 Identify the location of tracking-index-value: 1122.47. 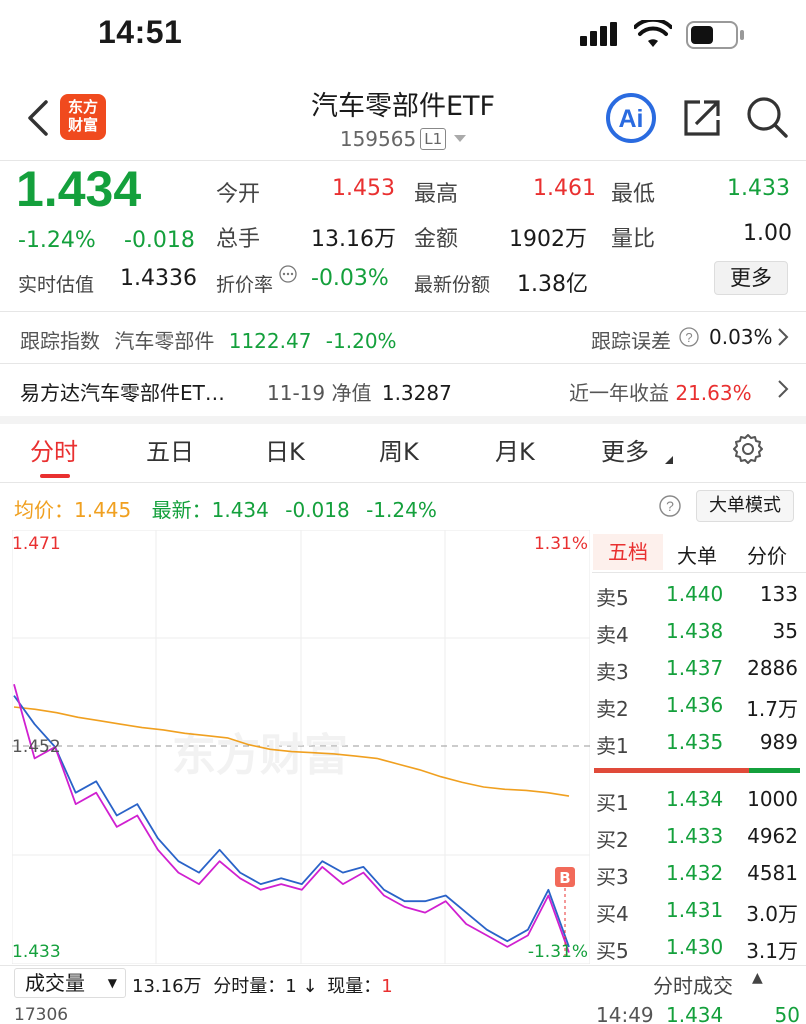
(270, 341).